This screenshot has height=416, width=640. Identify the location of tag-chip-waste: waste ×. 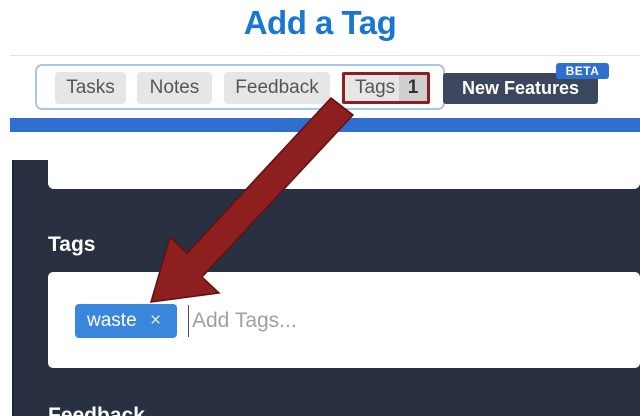
(126, 321).